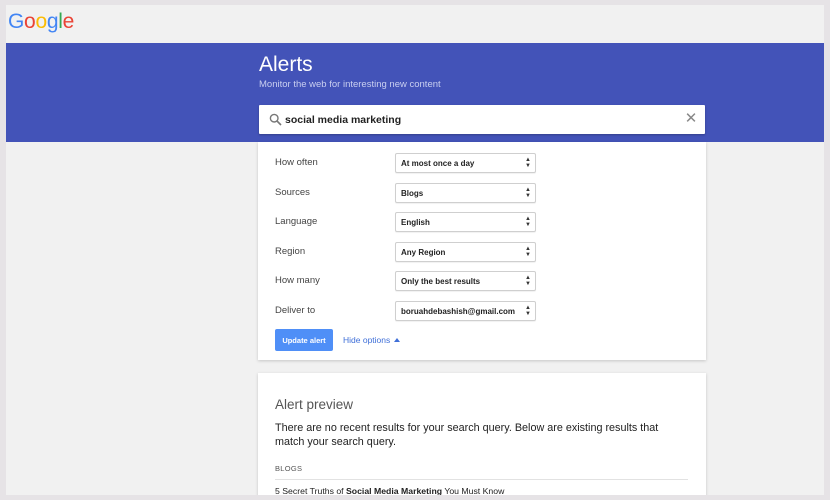  I want to click on select-value: Blogs, so click(412, 193).